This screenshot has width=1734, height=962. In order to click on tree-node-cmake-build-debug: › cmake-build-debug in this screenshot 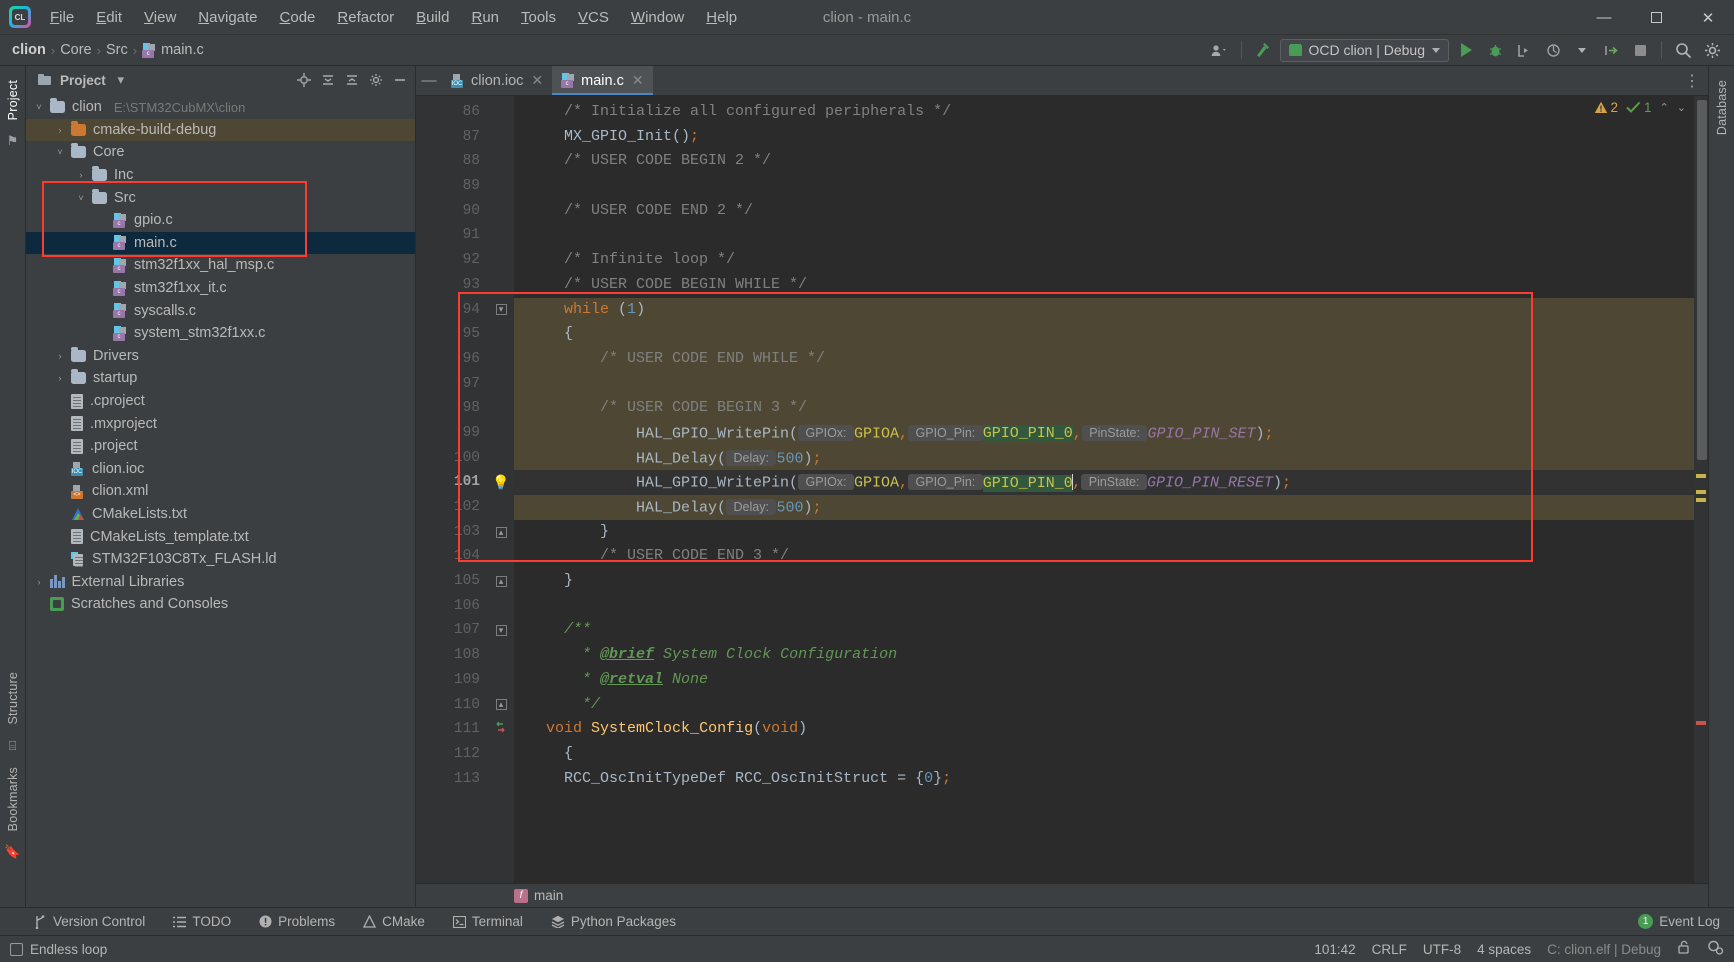, I will do `click(220, 130)`.